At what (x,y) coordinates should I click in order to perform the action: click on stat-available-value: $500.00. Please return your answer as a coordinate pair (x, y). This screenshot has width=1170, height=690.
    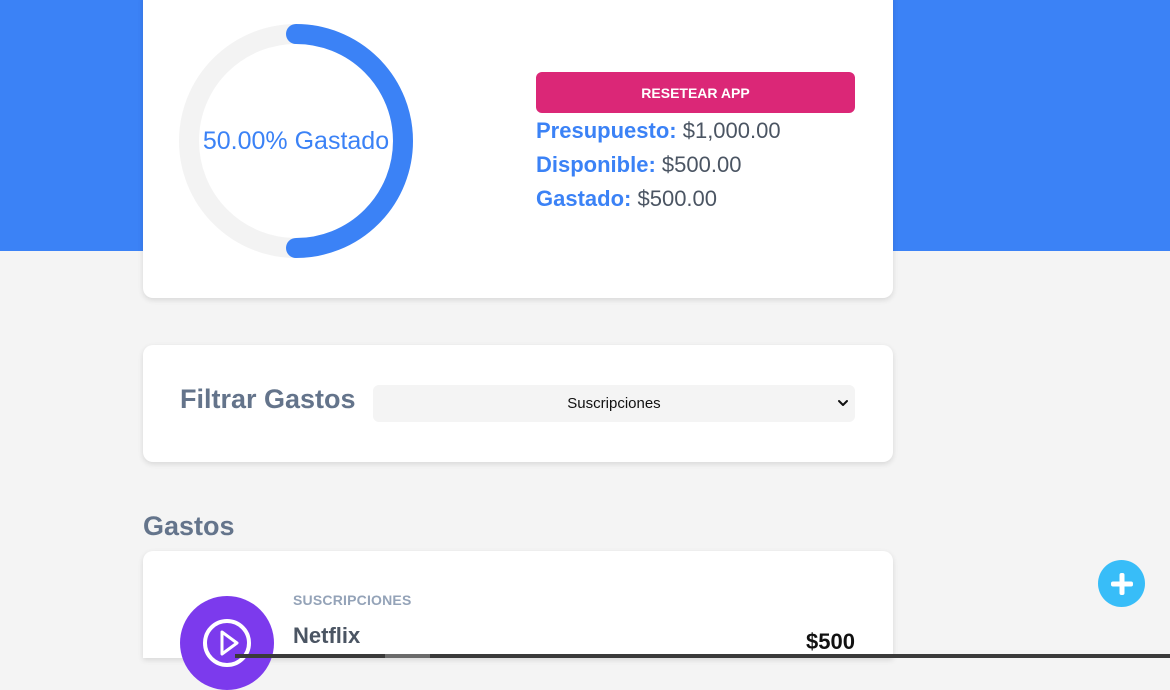
    Looking at the image, I should click on (701, 164).